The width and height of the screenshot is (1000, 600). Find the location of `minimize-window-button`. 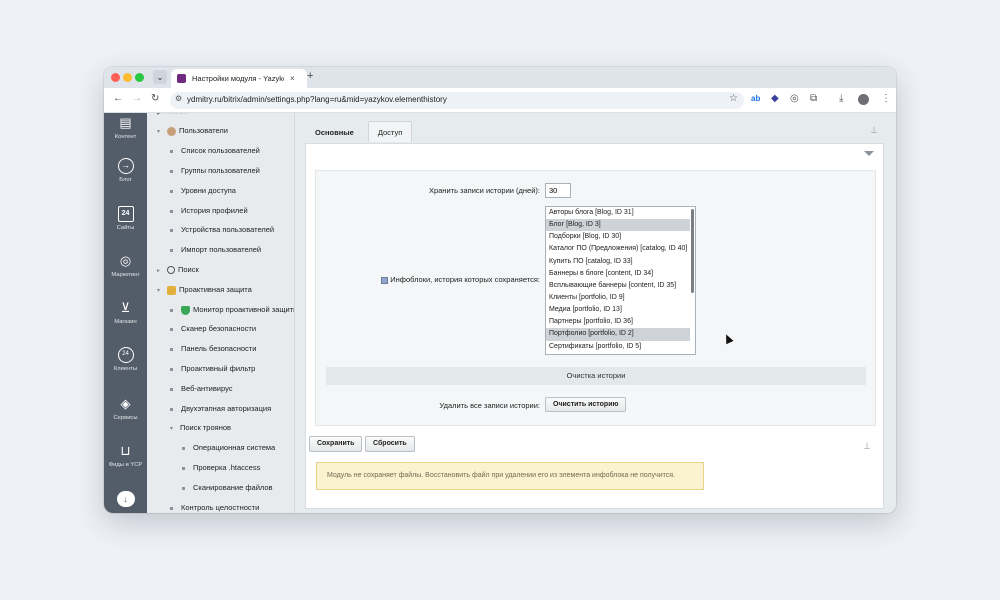

minimize-window-button is located at coordinates (127, 77).